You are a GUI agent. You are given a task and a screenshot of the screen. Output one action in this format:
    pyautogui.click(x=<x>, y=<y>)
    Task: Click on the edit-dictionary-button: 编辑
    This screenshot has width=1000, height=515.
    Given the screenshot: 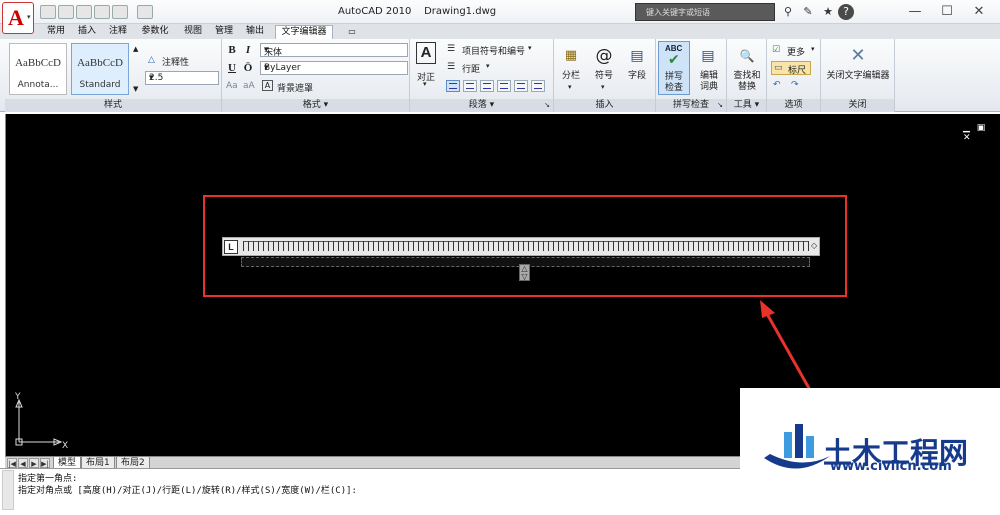 What is the action you would take?
    pyautogui.click(x=709, y=76)
    